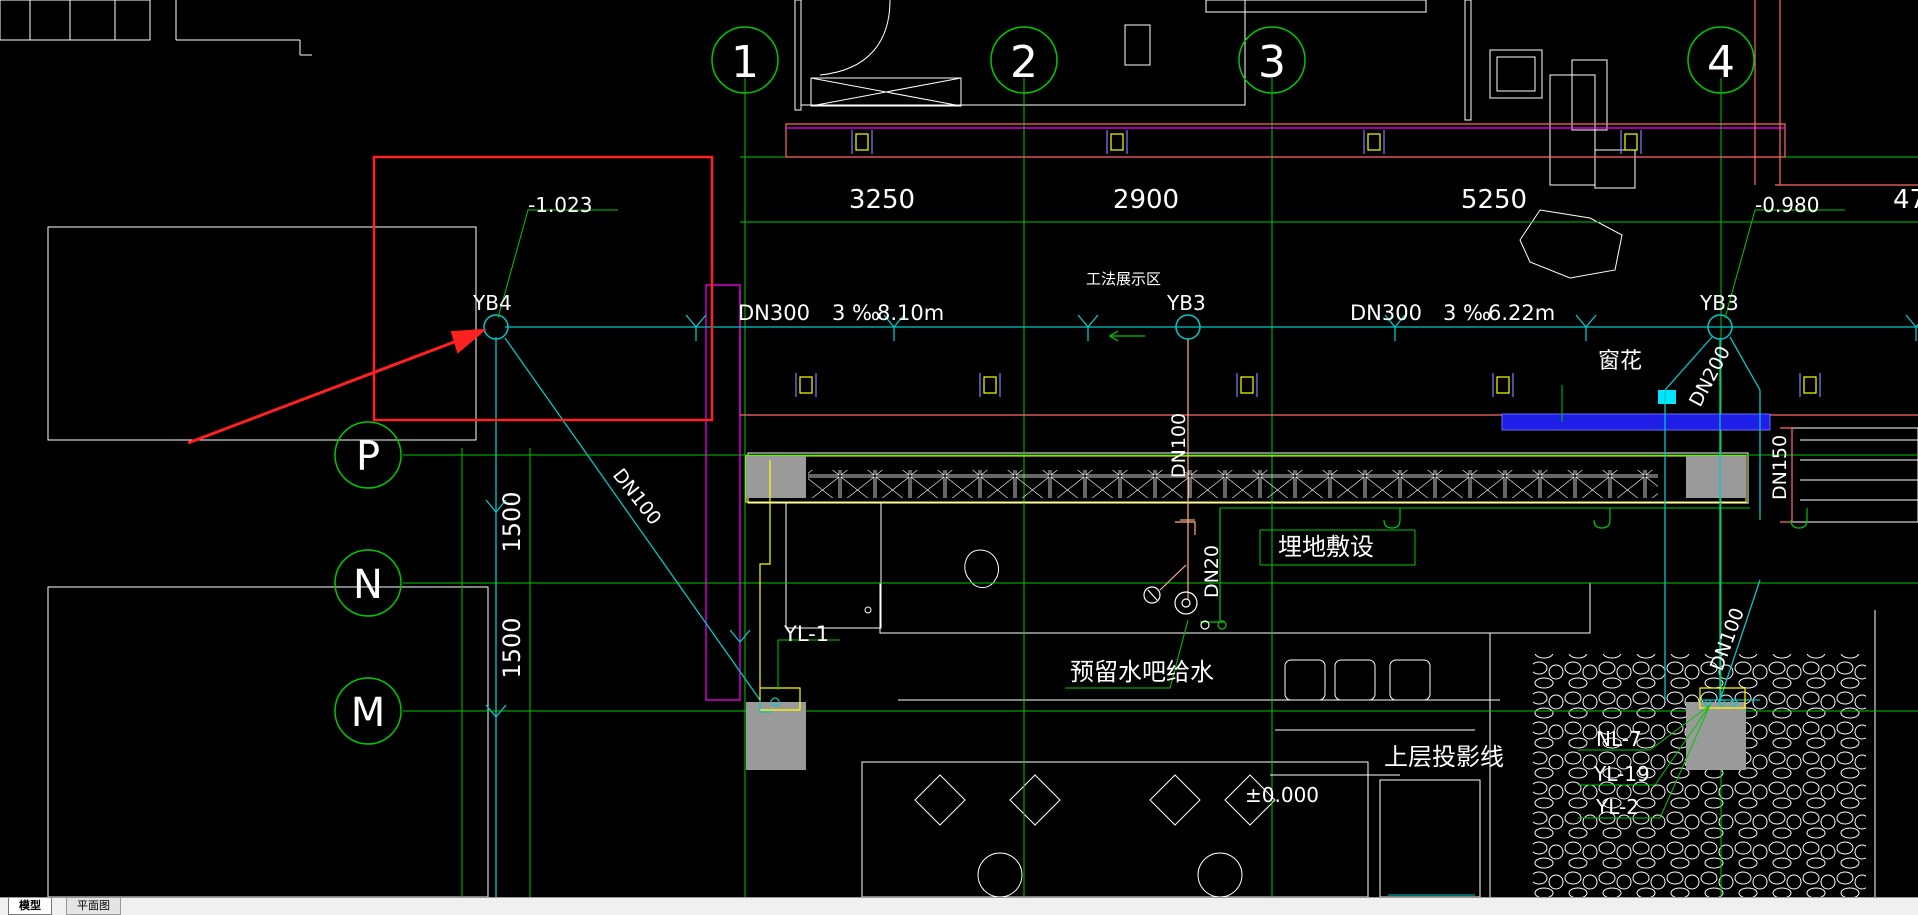  I want to click on pit-label-yb4: YB4, so click(492, 303).